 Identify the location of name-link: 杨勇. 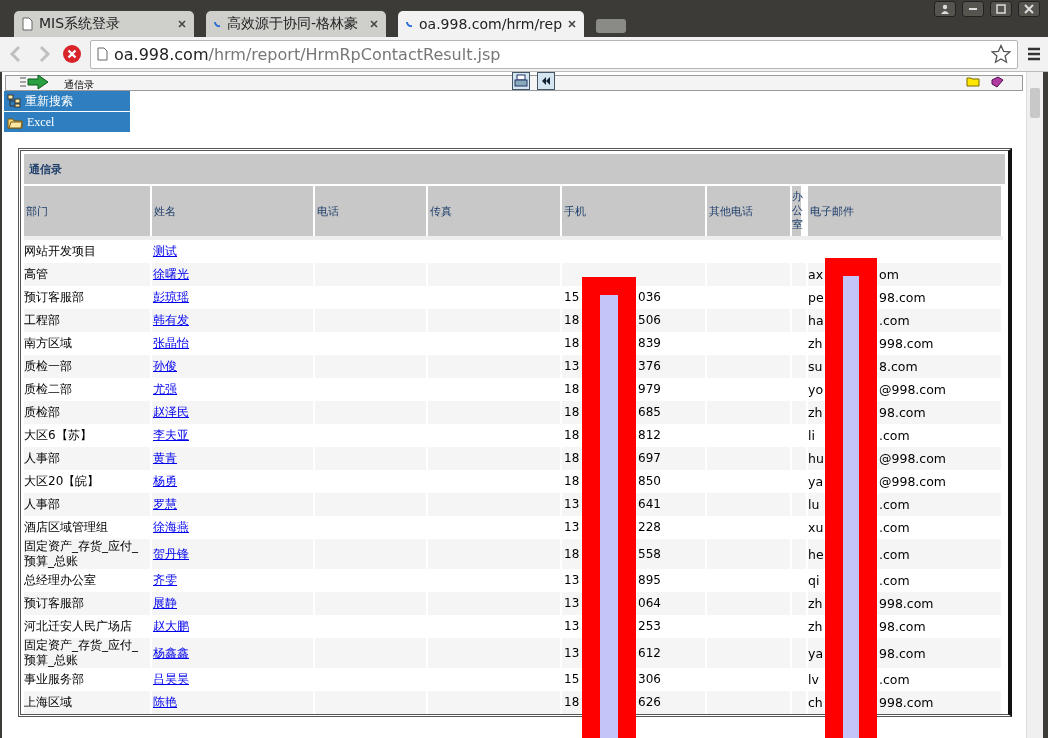
(164, 481).